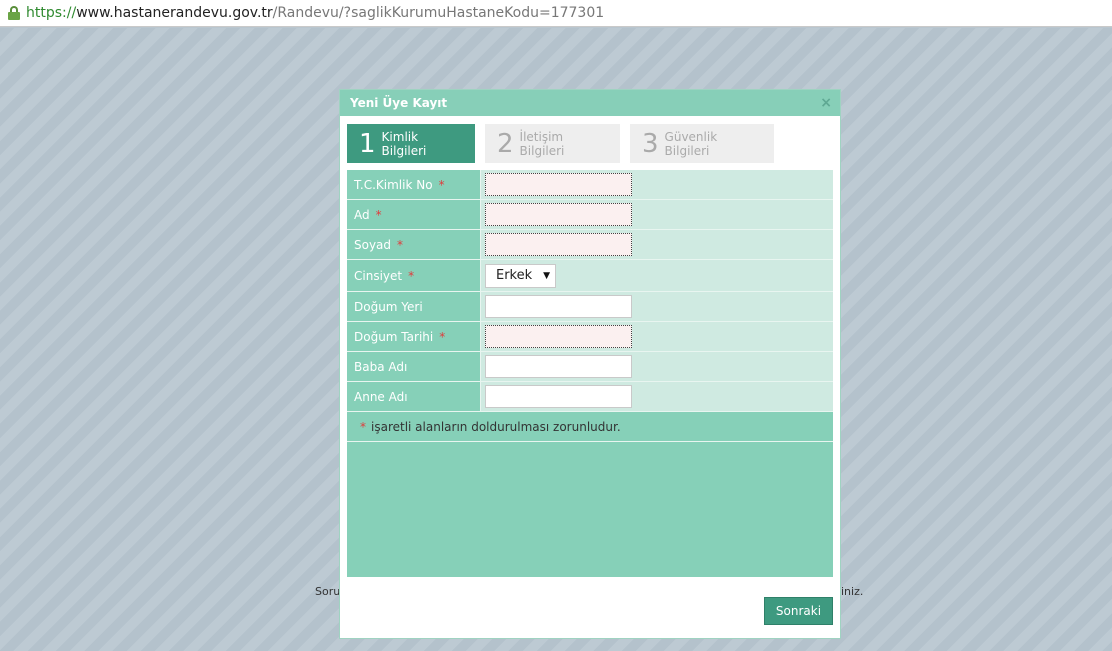 The height and width of the screenshot is (651, 1112). I want to click on background-text-left: Soru, so click(328, 591).